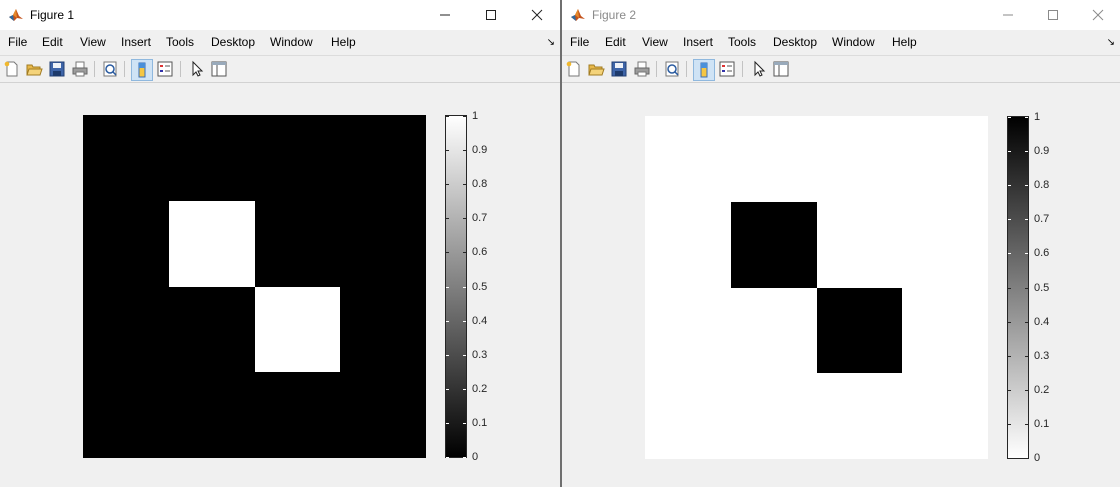  I want to click on maximize-icon, so click(1053, 15).